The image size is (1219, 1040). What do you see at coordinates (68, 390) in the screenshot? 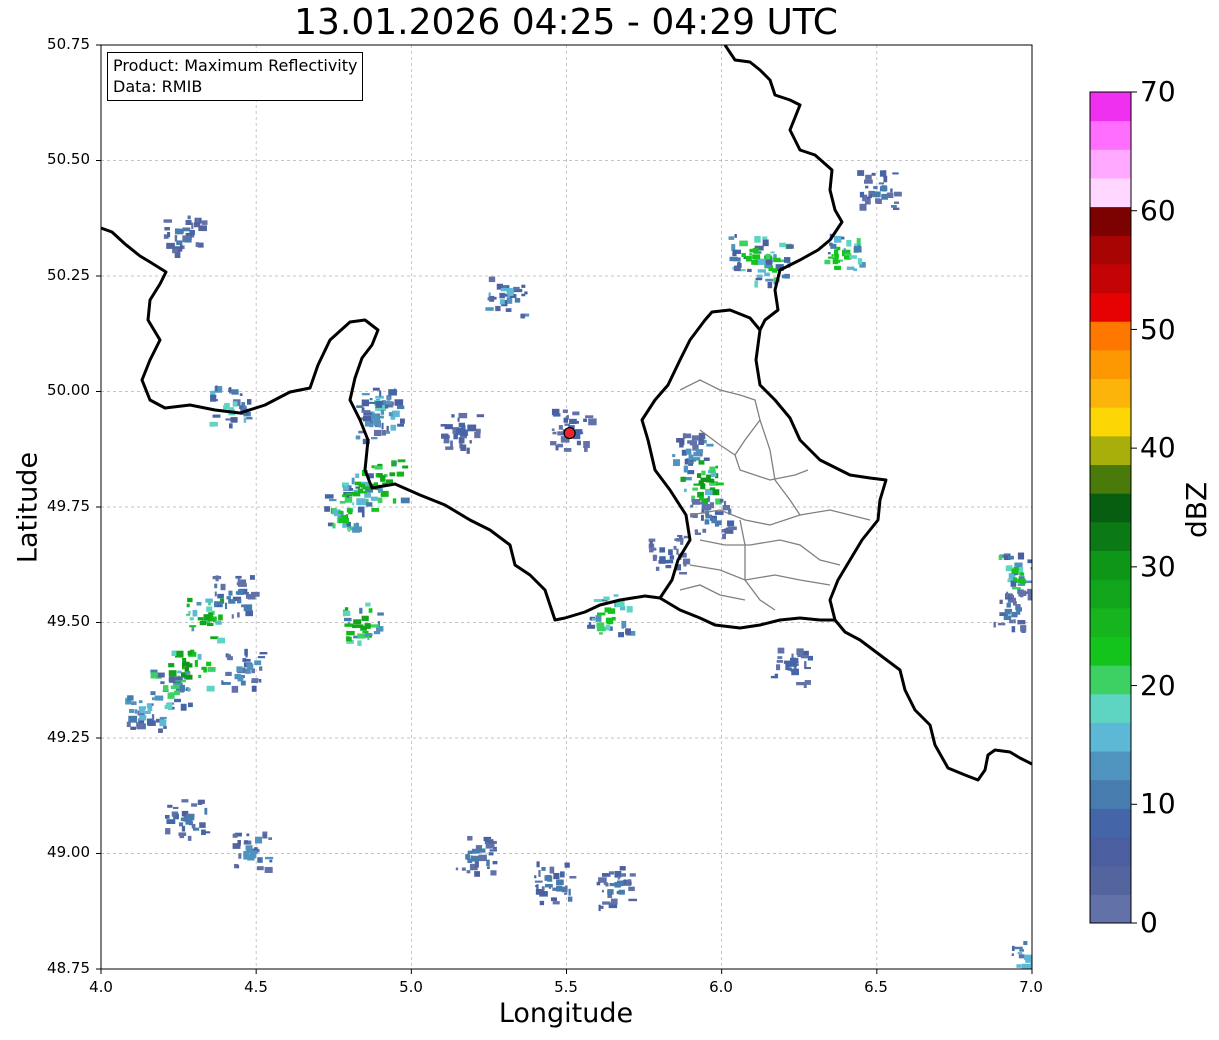
I see `y-tick-label: 50.00` at bounding box center [68, 390].